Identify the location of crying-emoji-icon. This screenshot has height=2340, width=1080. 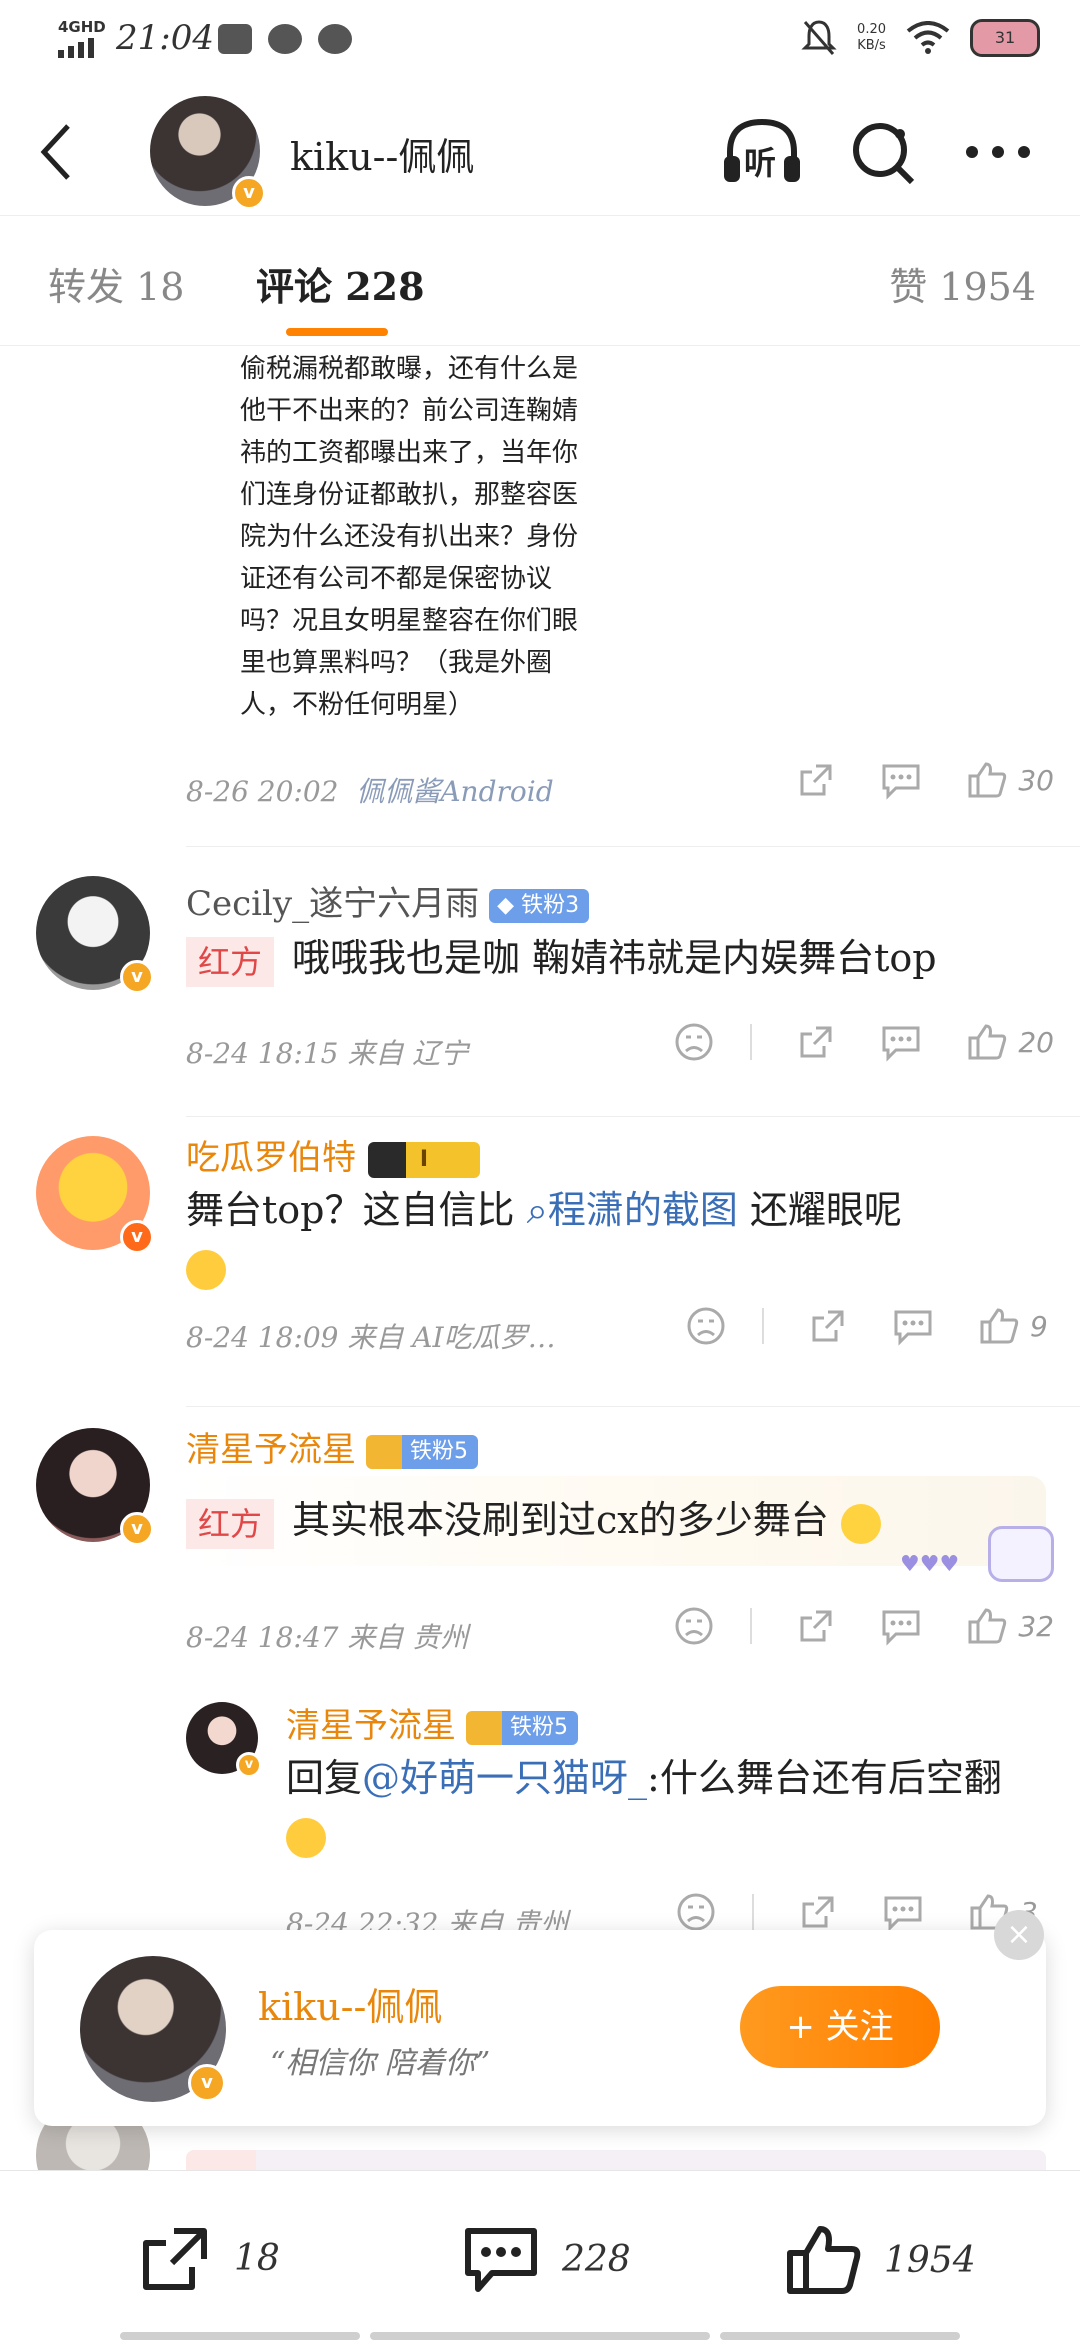
(860, 1523).